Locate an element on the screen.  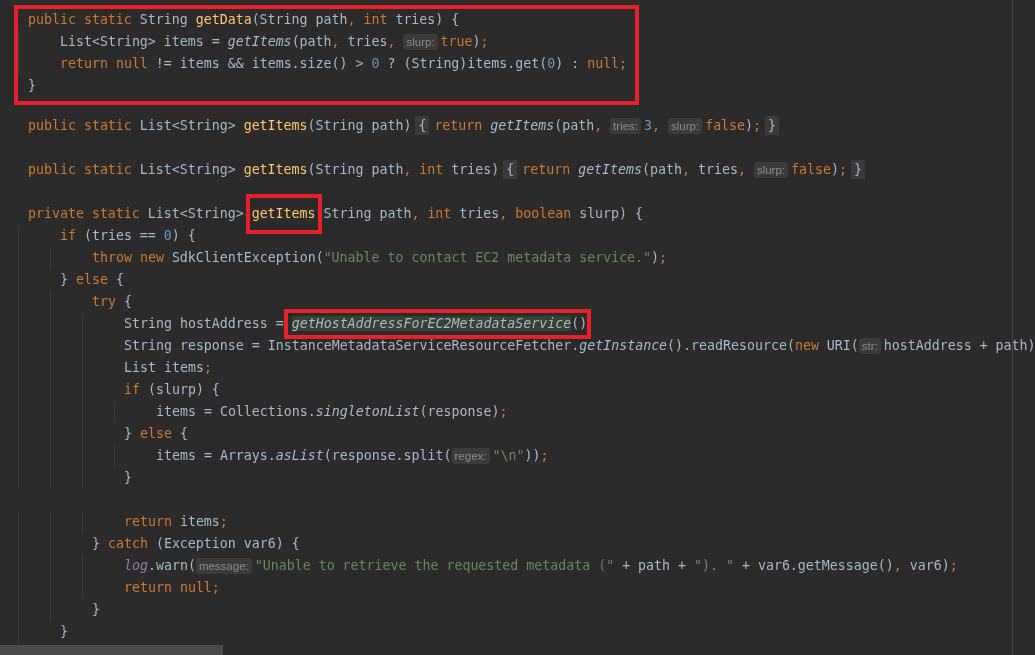
keyword: try is located at coordinates (104, 301).